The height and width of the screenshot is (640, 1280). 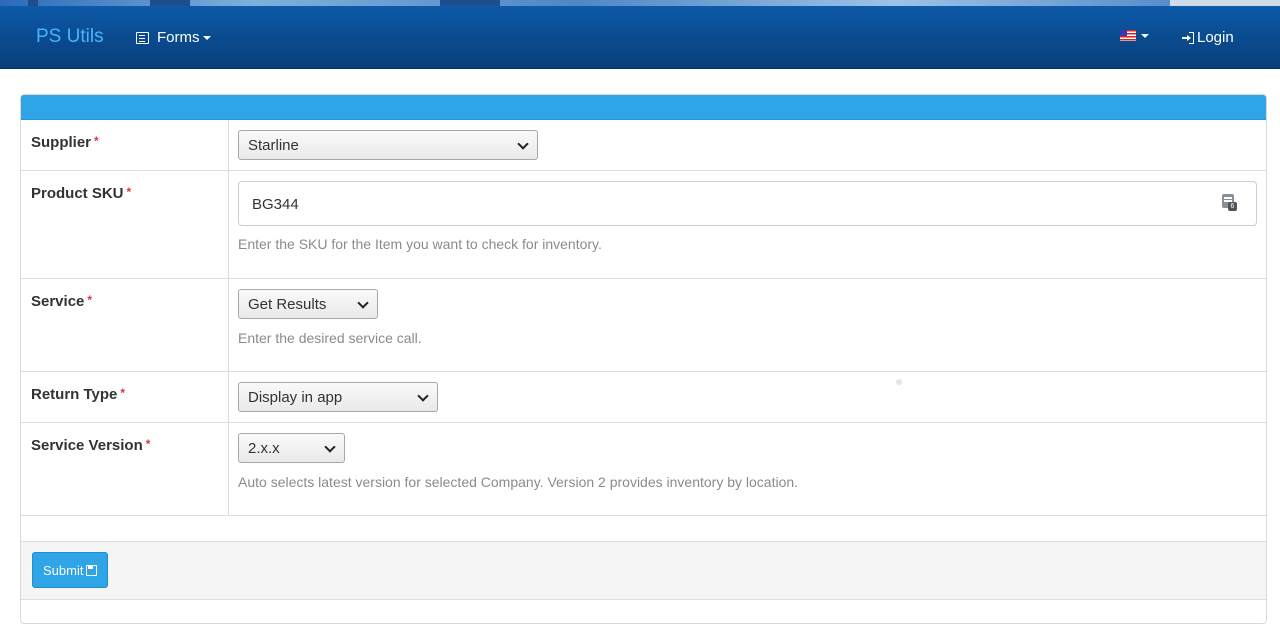 I want to click on decorative-dot, so click(x=899, y=382).